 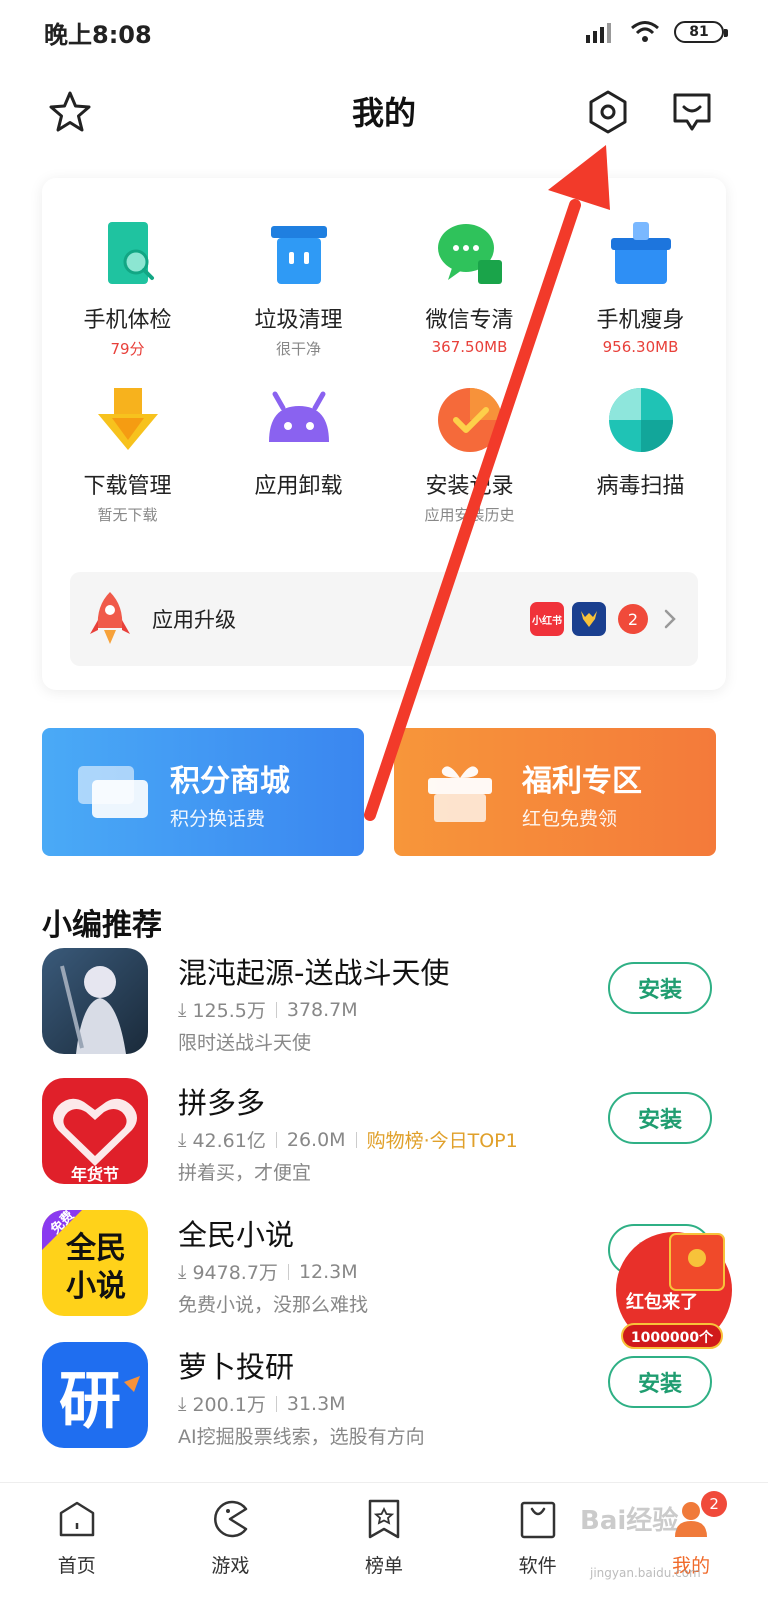 I want to click on message-button, so click(x=692, y=112).